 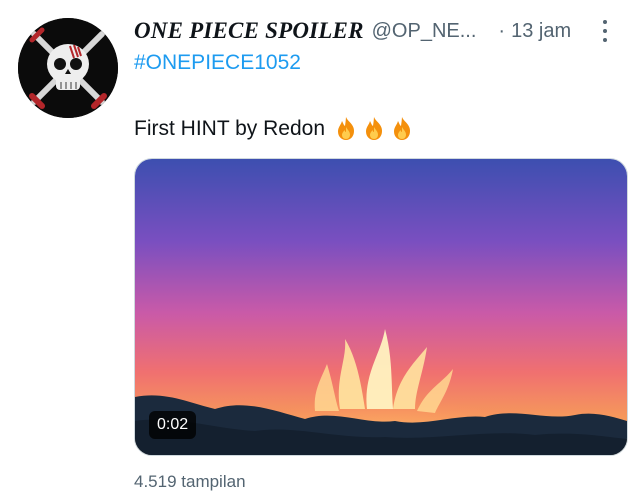 I want to click on view-count: 4.519 tampilan, so click(x=190, y=481).